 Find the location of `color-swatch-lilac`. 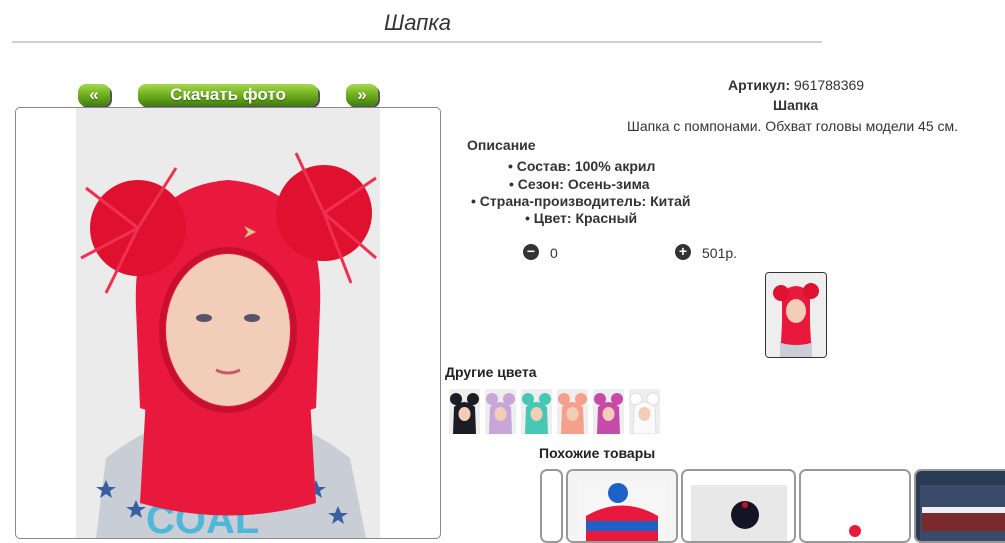

color-swatch-lilac is located at coordinates (500, 411).